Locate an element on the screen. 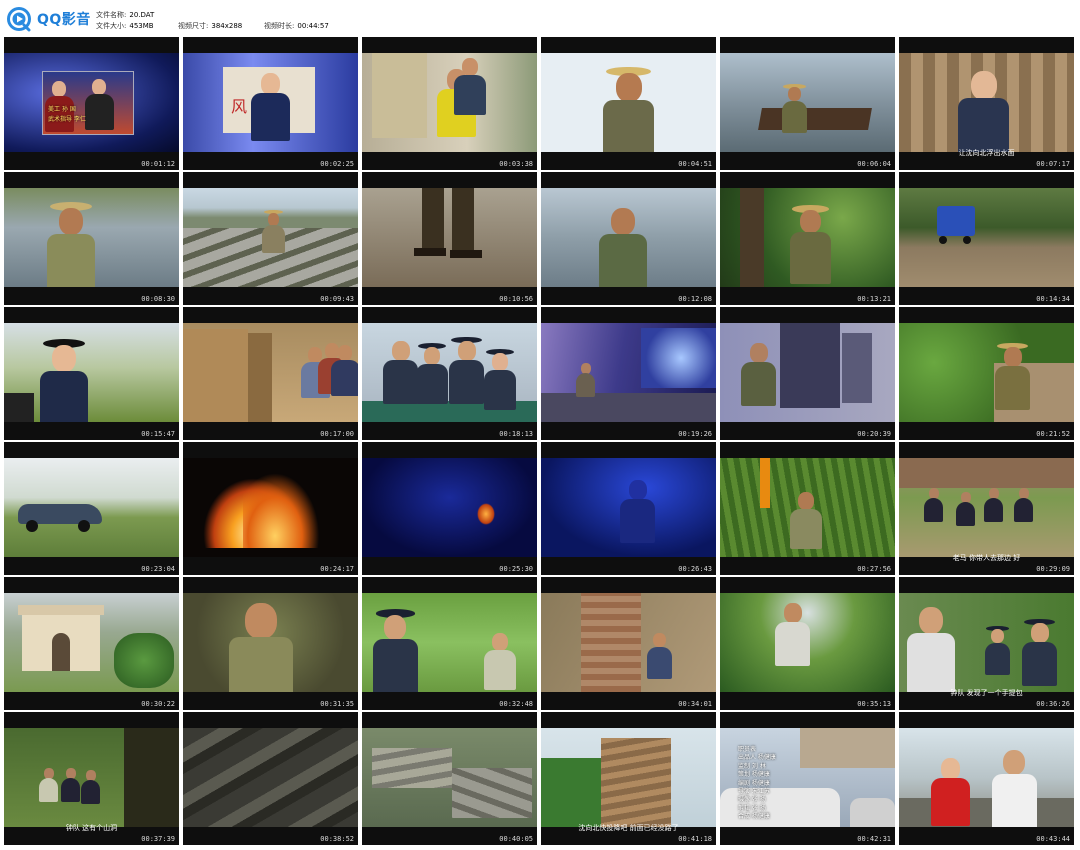 This screenshot has width=1080, height=850. timestamp: 00:41:18 is located at coordinates (695, 839).